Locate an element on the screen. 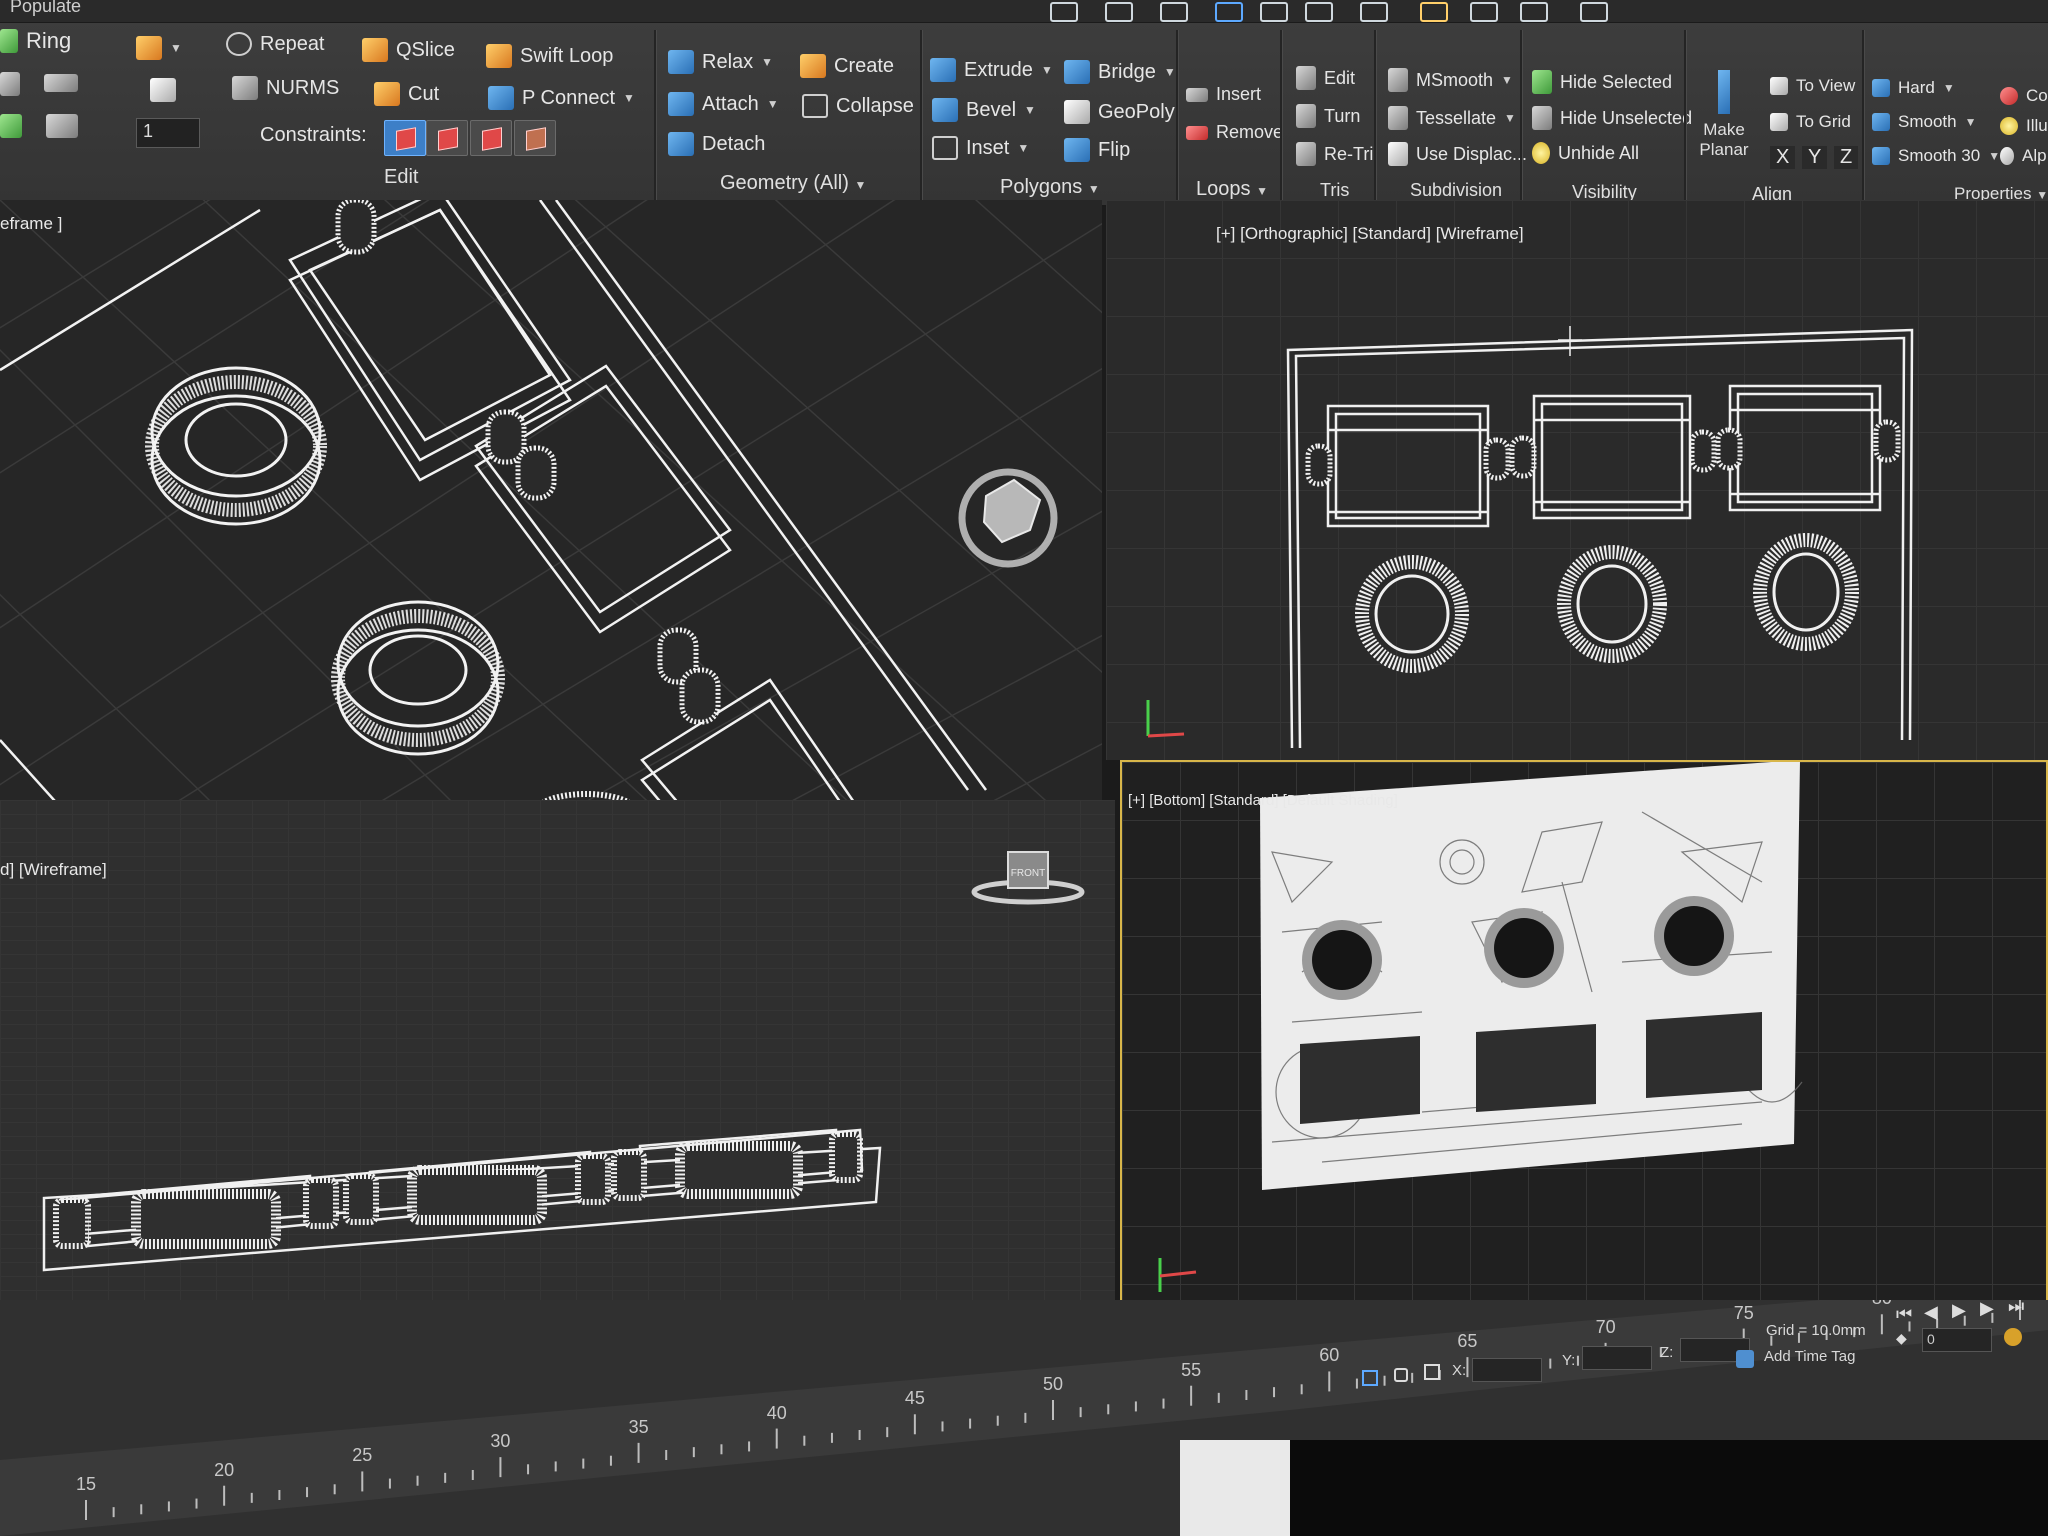  loop-button is located at coordinates (11, 126).